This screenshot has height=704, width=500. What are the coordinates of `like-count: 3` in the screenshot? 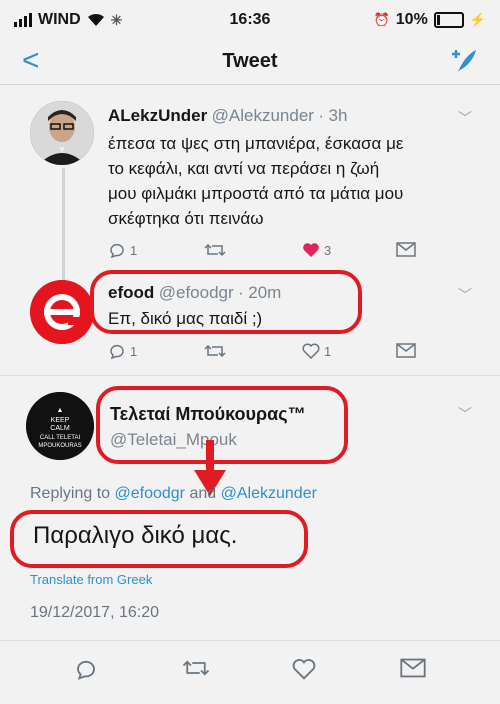 It's located at (328, 250).